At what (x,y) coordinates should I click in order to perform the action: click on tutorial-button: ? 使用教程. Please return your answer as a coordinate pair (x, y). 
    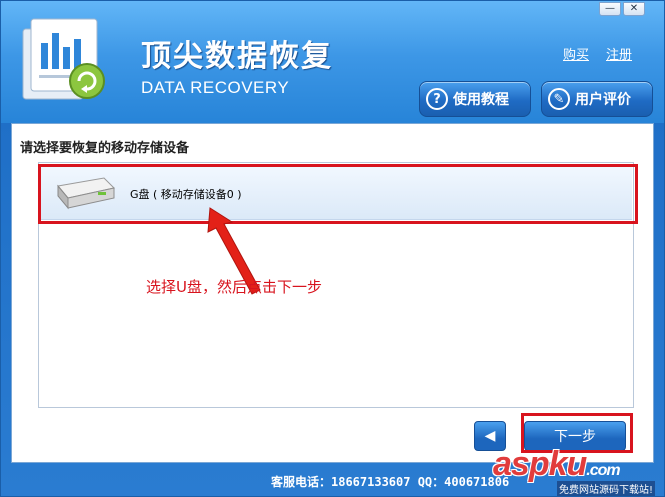
    Looking at the image, I should click on (475, 99).